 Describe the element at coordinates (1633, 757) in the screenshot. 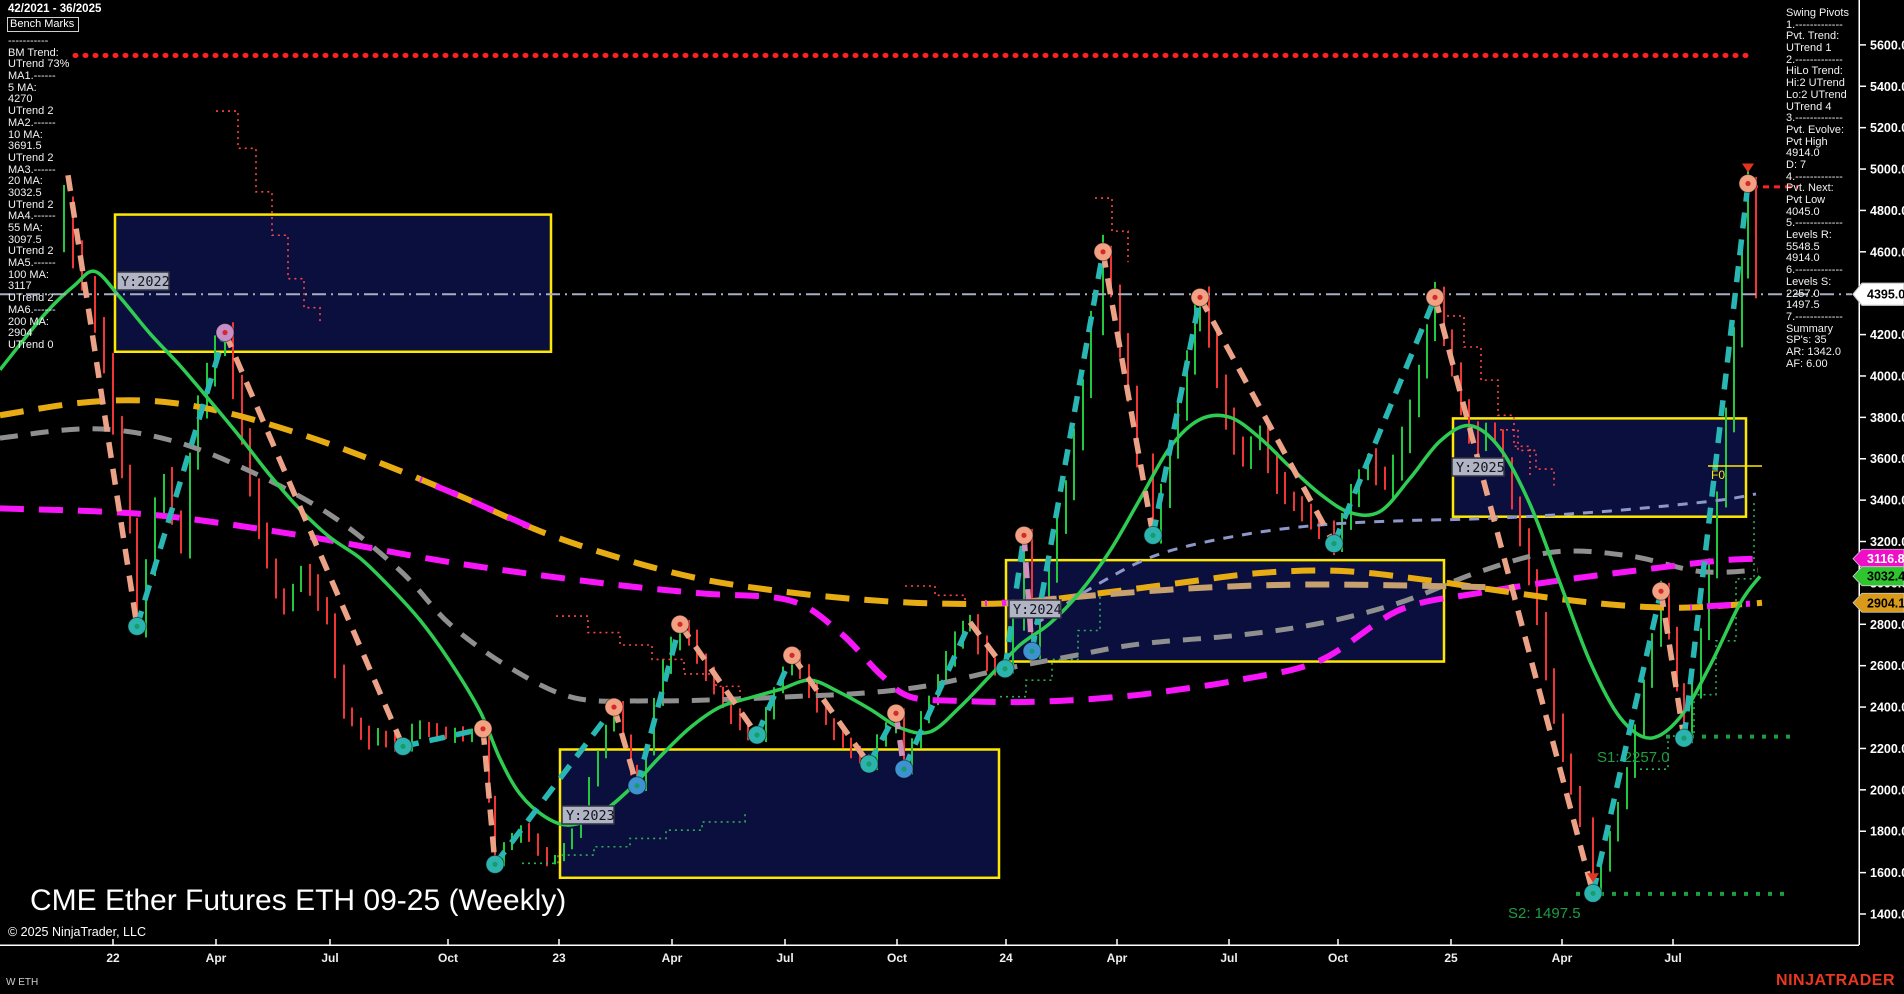

I see `s1-support-label: S1: 2257.0` at that location.